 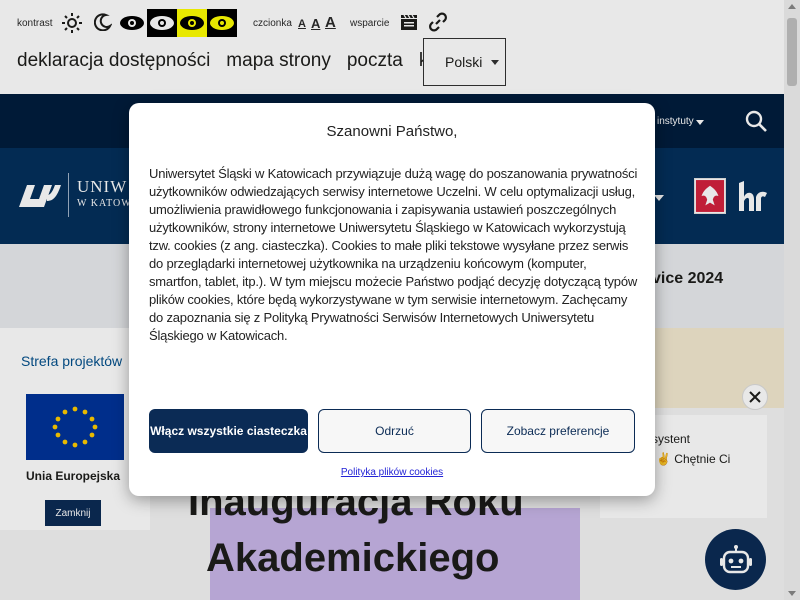 What do you see at coordinates (558, 431) in the screenshot?
I see `cookie-preferences-button: Zobacz preferencje` at bounding box center [558, 431].